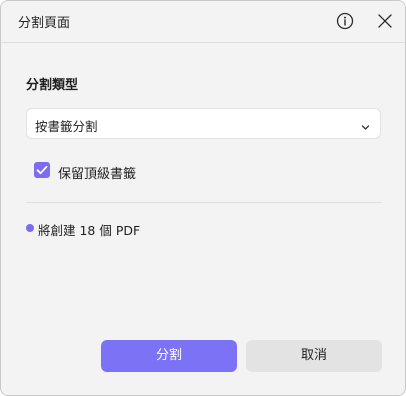  What do you see at coordinates (44, 23) in the screenshot?
I see `dialog-title: 分割頁面` at bounding box center [44, 23].